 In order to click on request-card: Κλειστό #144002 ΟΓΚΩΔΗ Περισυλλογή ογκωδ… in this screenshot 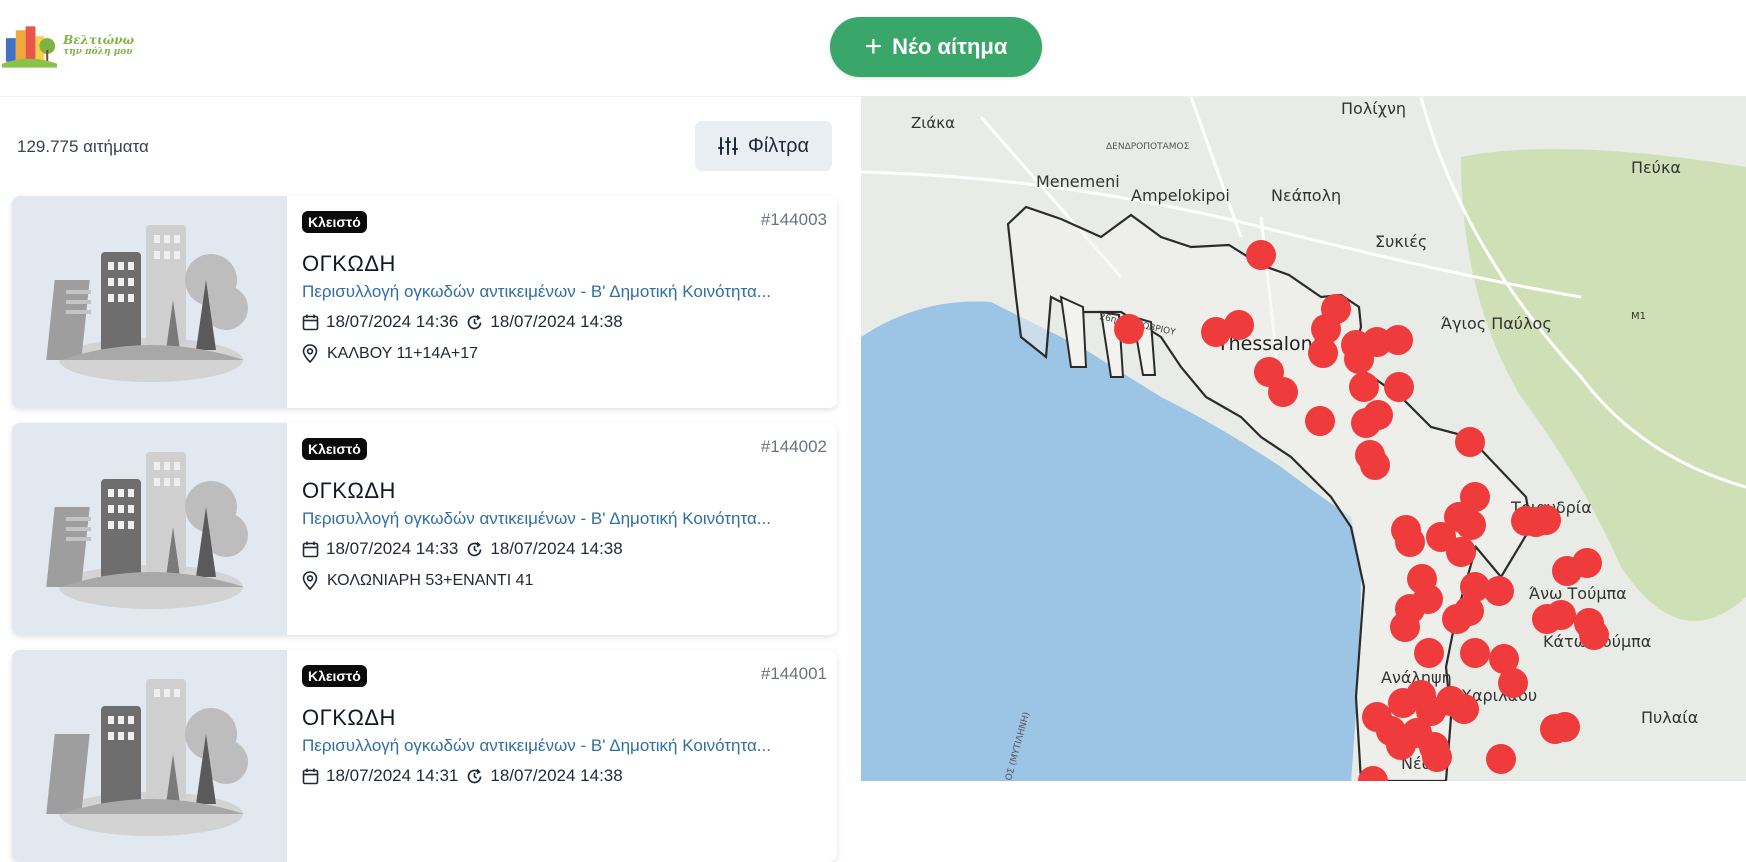, I will do `click(424, 529)`.